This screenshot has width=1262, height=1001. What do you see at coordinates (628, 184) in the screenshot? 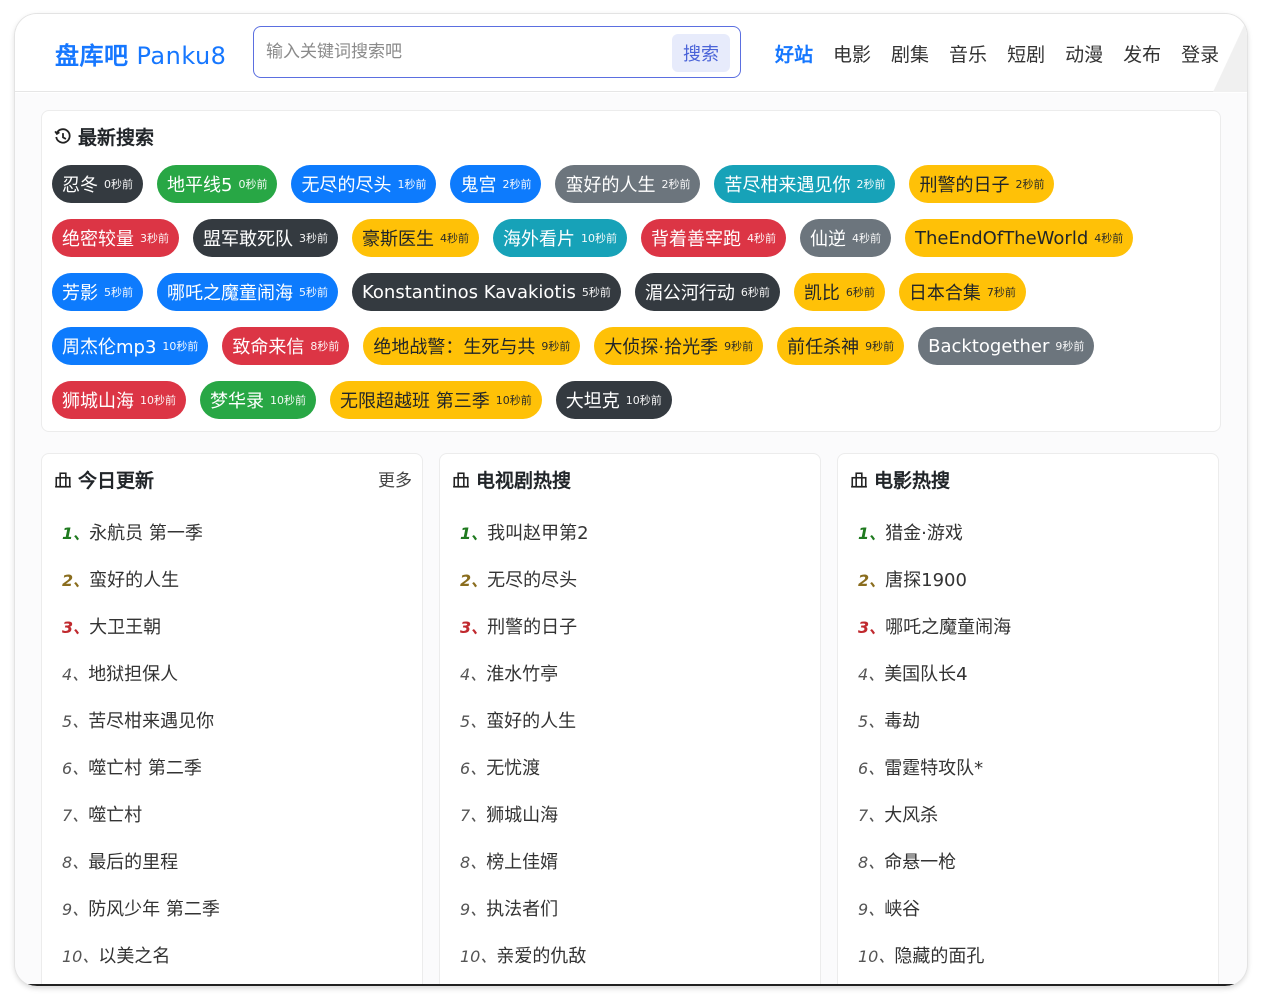
I see `search-tag: 蛮好的人生 2秒前` at bounding box center [628, 184].